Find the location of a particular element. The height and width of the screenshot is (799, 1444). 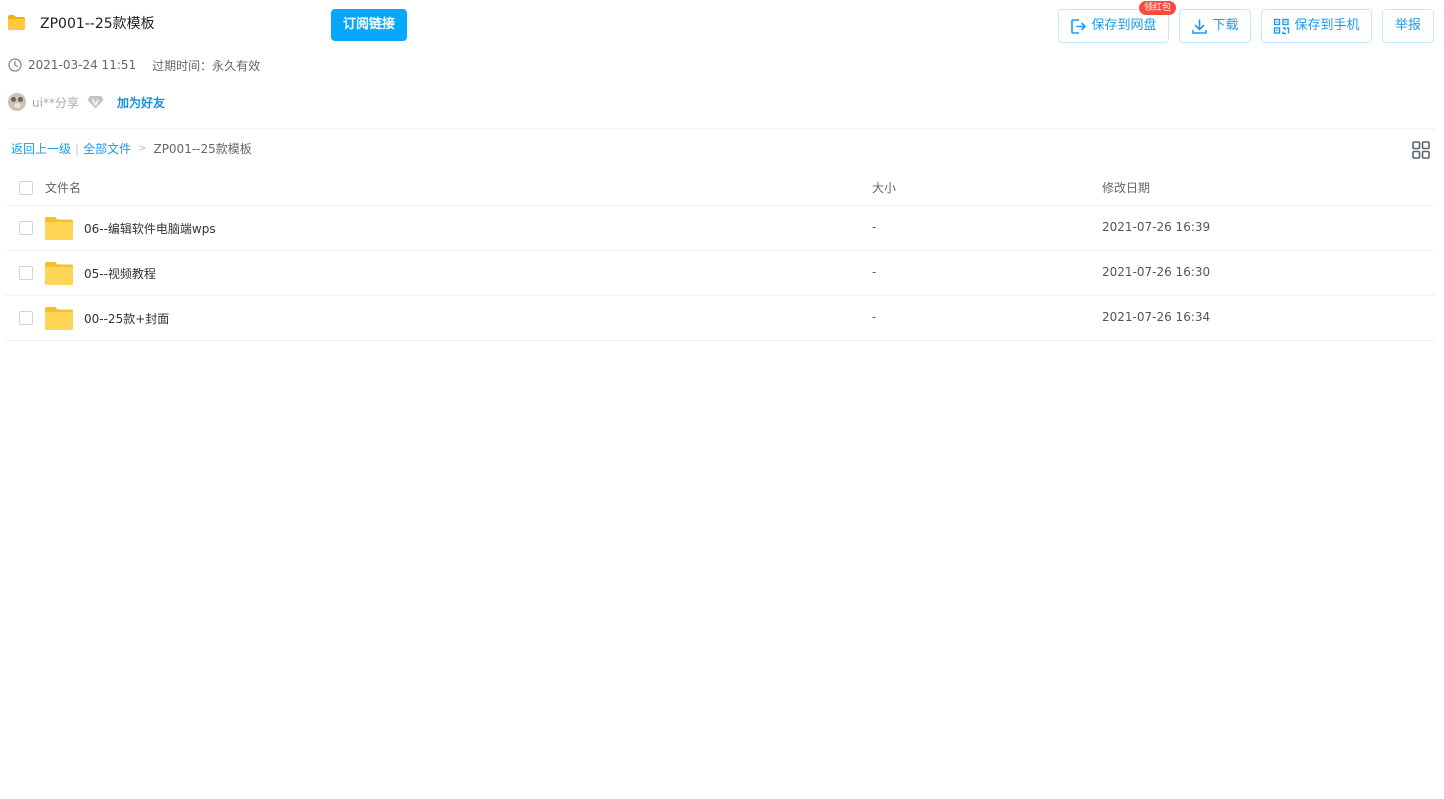

save-to-netdisk-button: 保存到网盘 领红包 is located at coordinates (1117, 22).